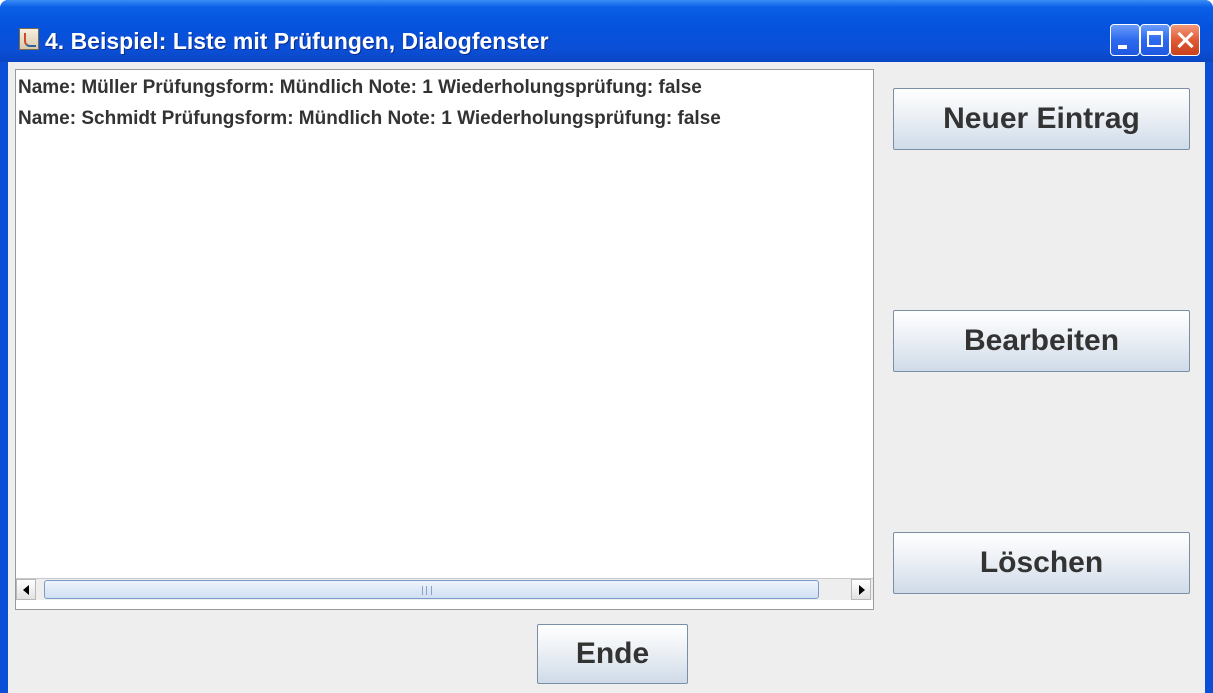 The image size is (1213, 693). What do you see at coordinates (612, 654) in the screenshot?
I see `end-button: Ende` at bounding box center [612, 654].